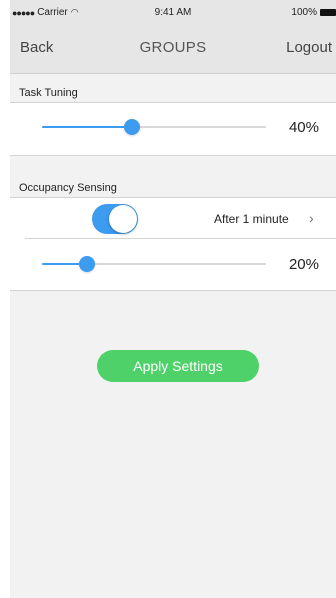 This screenshot has width=336, height=598. I want to click on navigation-bar: Back GROUPS Logout, so click(173, 47).